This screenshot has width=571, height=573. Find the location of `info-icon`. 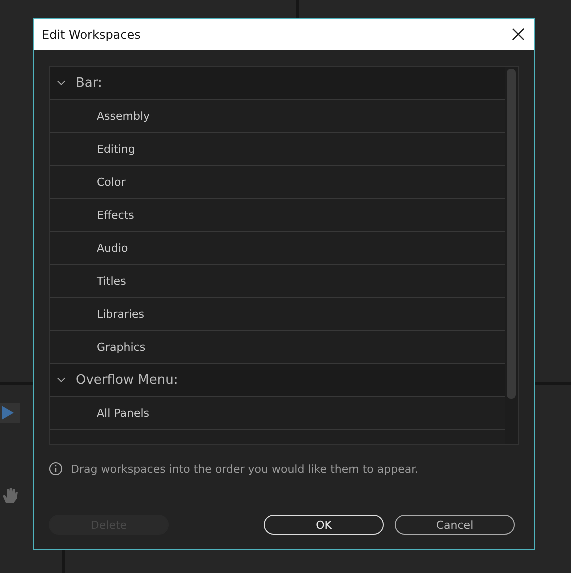

info-icon is located at coordinates (56, 469).